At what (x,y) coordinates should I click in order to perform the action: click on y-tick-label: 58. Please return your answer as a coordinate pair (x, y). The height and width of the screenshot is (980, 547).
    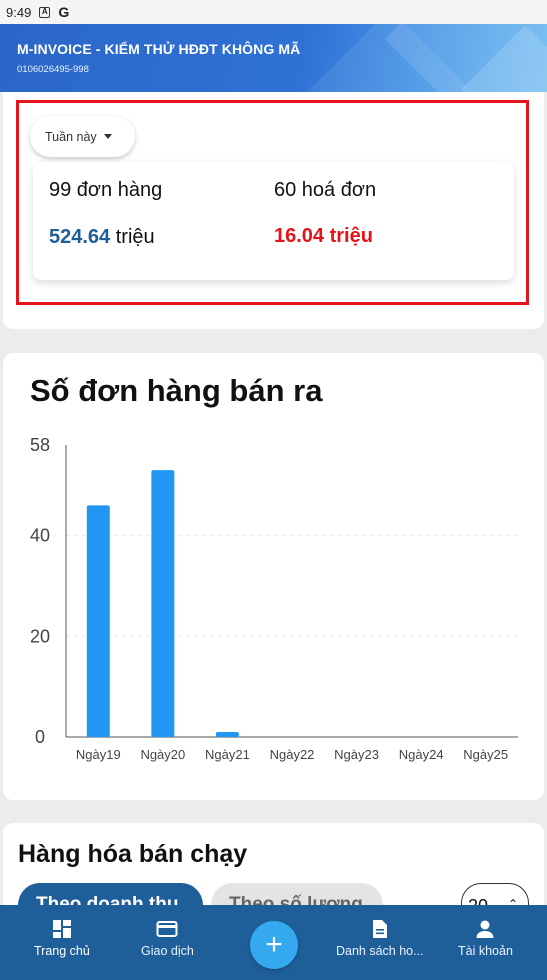
    Looking at the image, I should click on (40, 445).